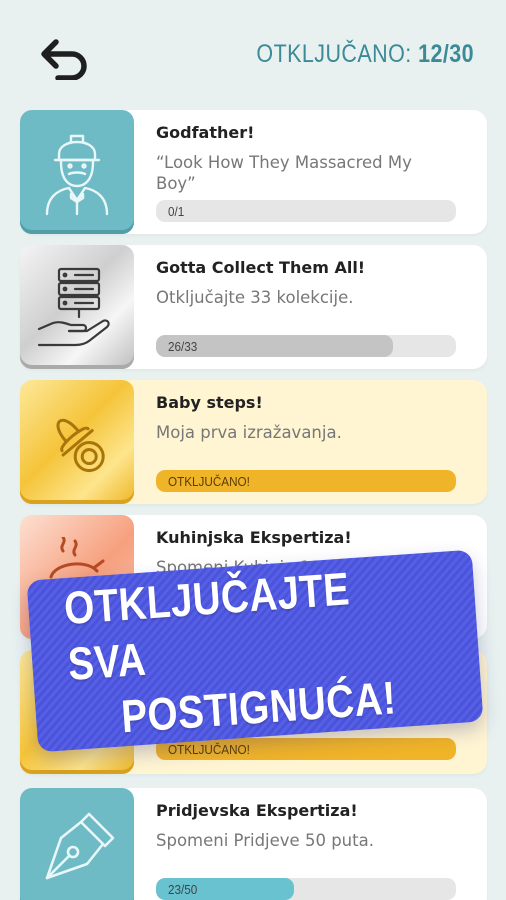 The width and height of the screenshot is (506, 900). Describe the element at coordinates (257, 810) in the screenshot. I see `achievement-title: Pridjevska Ekspertiza!` at that location.